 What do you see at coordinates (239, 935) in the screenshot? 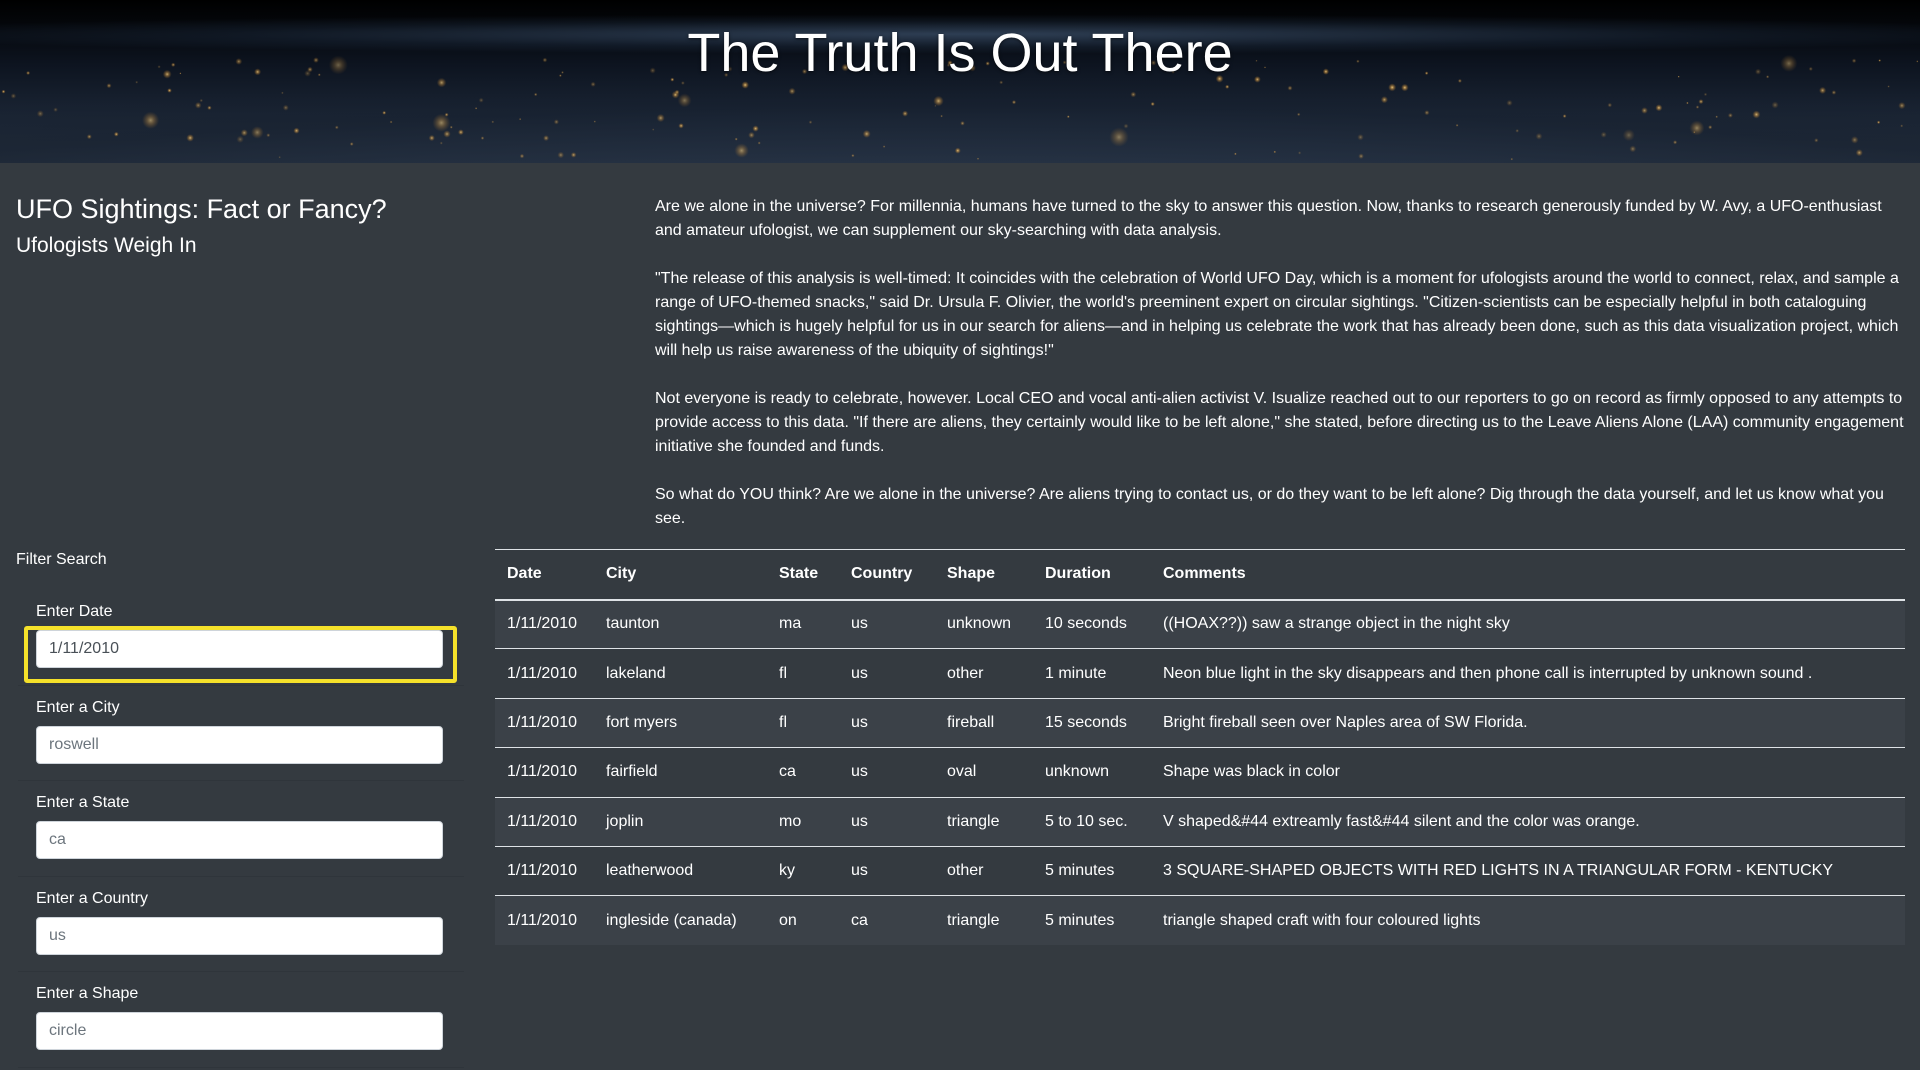
I see `country-input` at bounding box center [239, 935].